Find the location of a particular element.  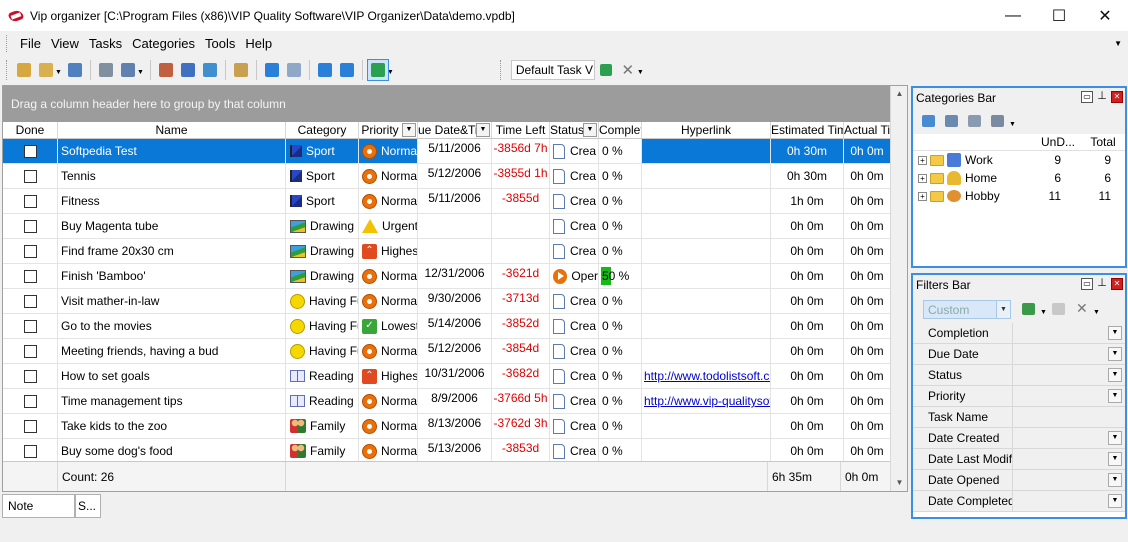

task-name: Buy Magenta tube is located at coordinates (172, 226).